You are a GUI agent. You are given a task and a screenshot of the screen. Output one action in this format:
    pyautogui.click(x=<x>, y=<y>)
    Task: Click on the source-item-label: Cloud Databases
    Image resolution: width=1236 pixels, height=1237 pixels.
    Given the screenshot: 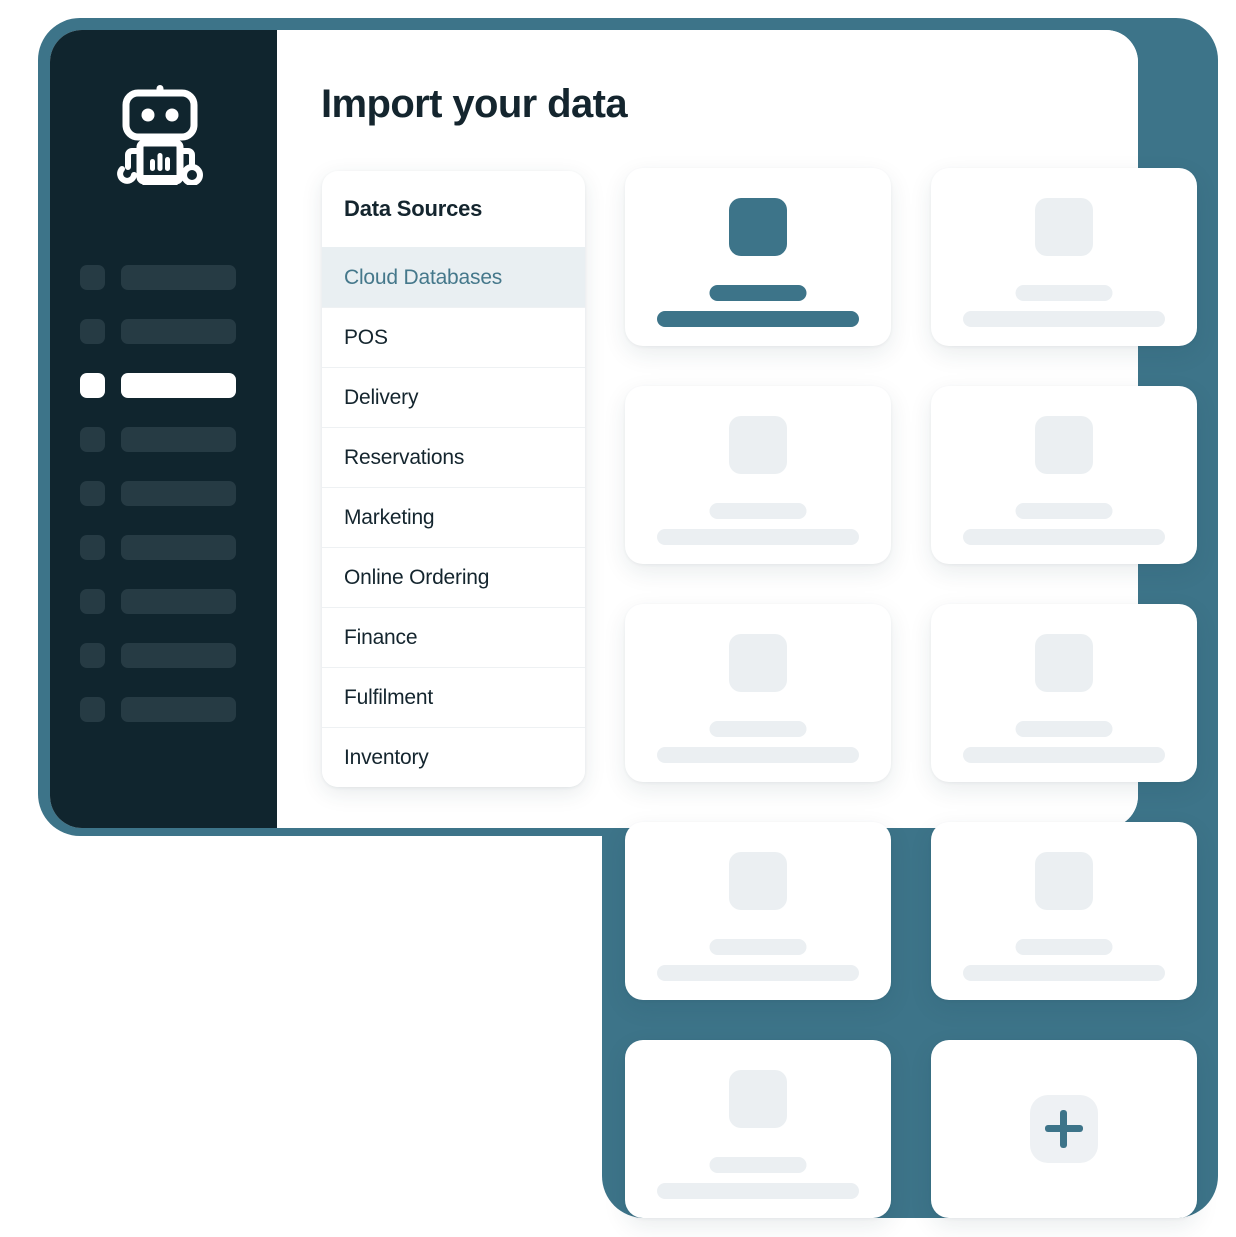 What is the action you would take?
    pyautogui.click(x=423, y=277)
    